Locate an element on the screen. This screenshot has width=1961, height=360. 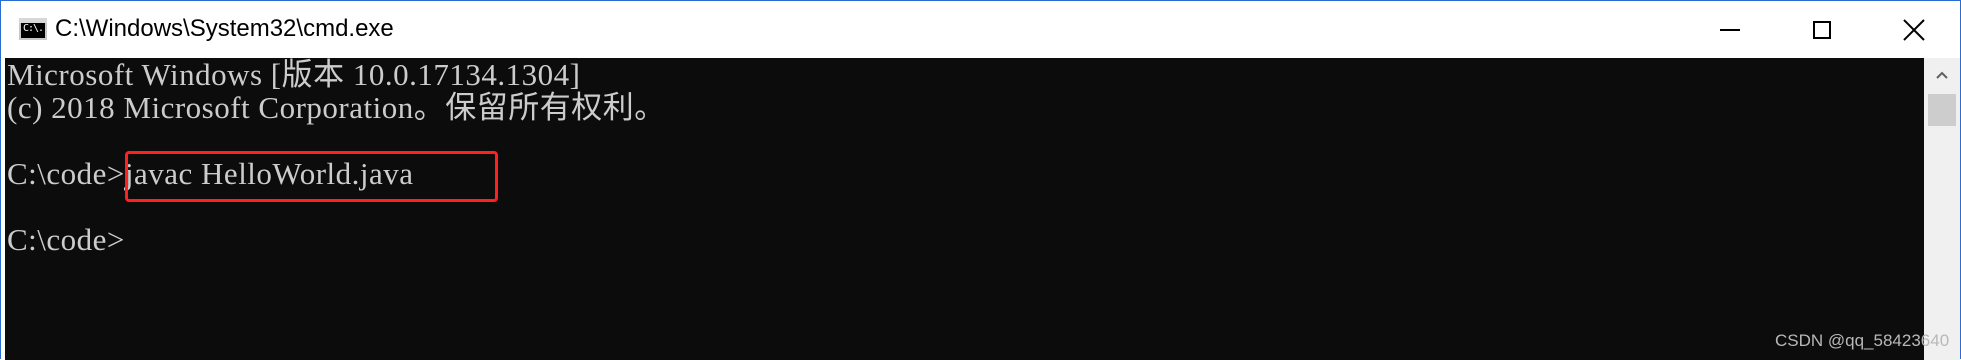
console-line-copyright: (c) 2018 Microsoft Corporation。保留所有权利。 is located at coordinates (336, 107).